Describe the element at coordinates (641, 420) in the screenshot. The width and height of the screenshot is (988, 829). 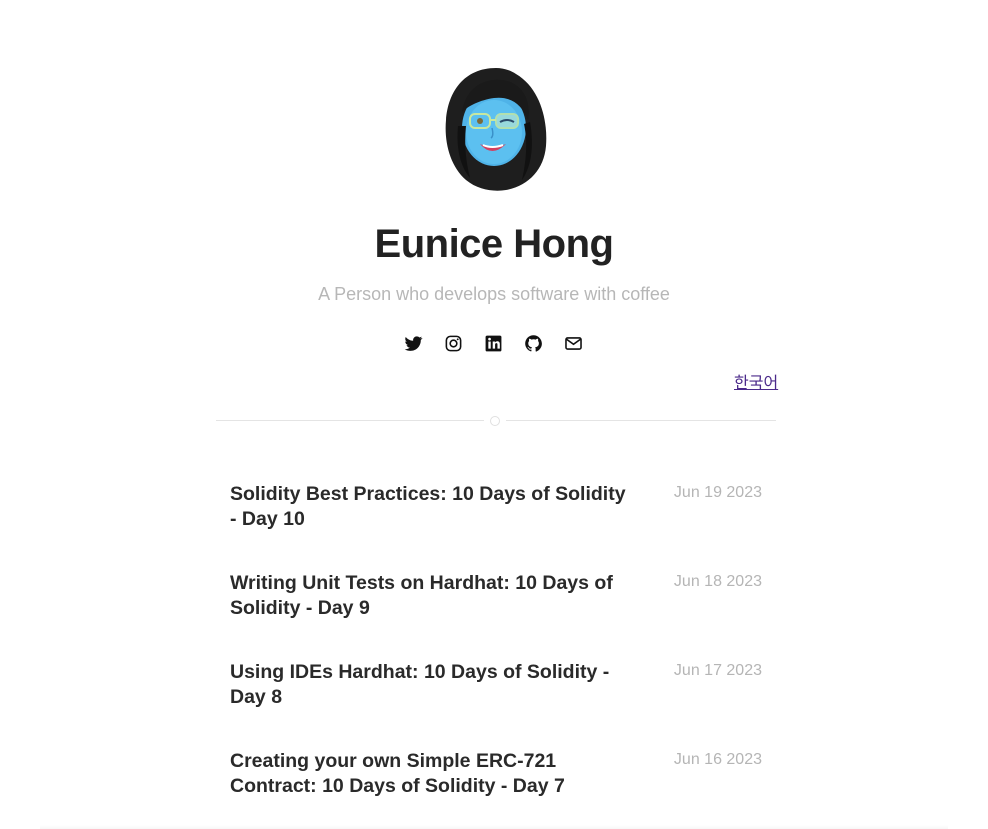
I see `divider-line-right` at that location.